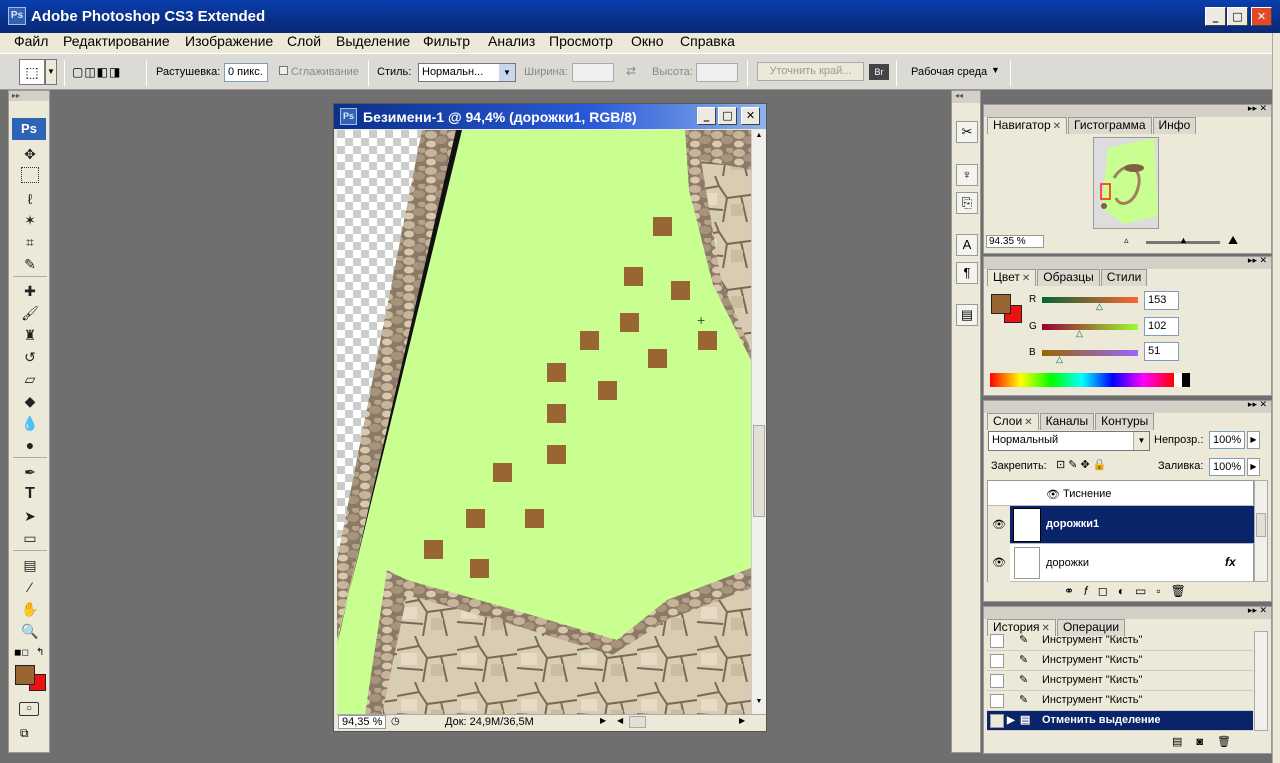  I want to click on paragraph-panel-icon: ¶, so click(967, 273).